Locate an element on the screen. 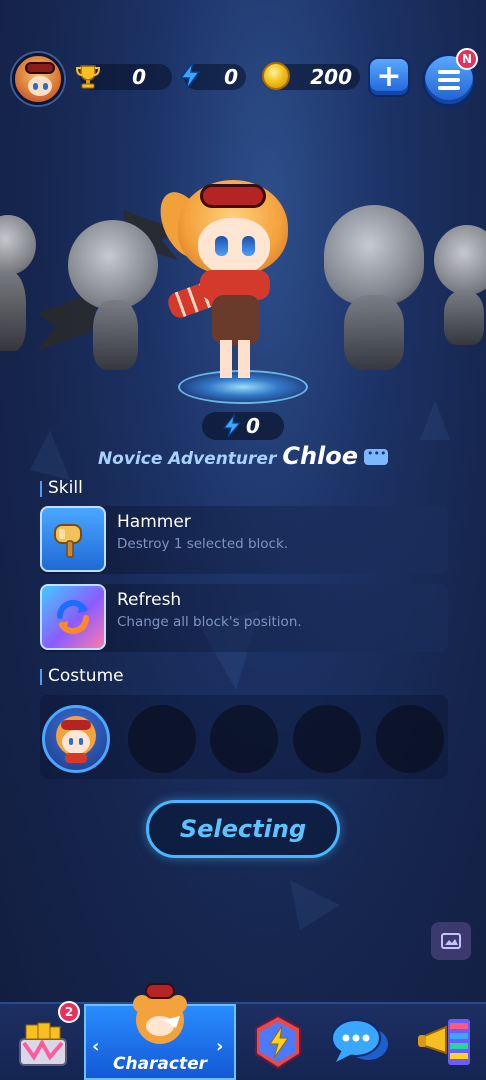 Image resolution: width=486 pixels, height=1080 pixels. coin-count: 200 is located at coordinates (331, 77).